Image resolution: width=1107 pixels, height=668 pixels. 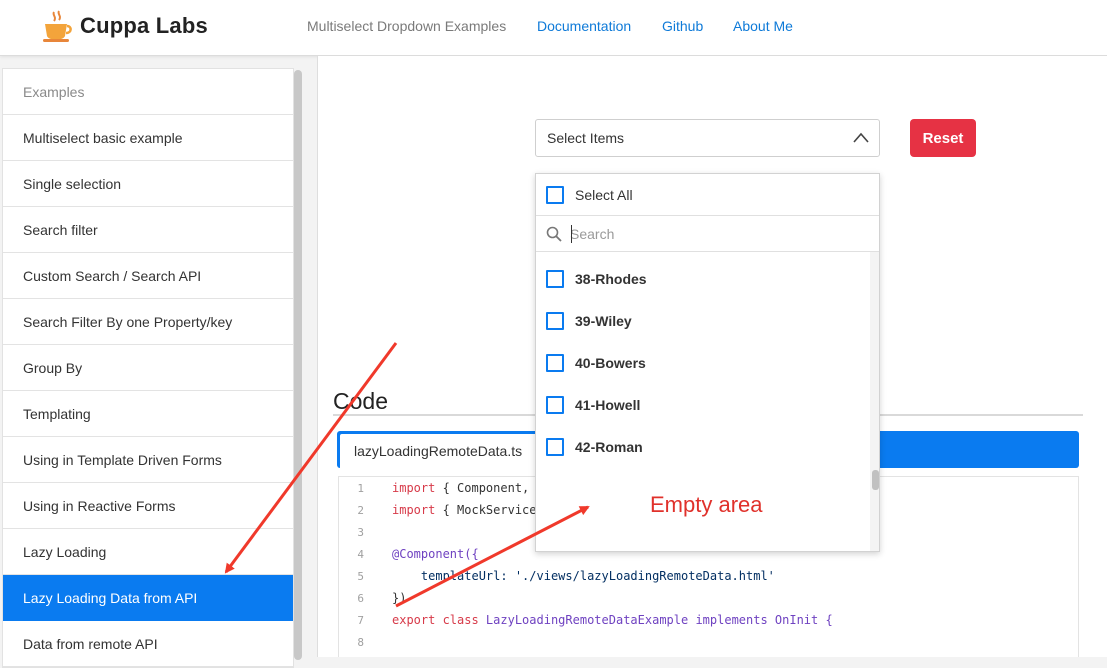 I want to click on nav-title: Multiselect Dropdown Examples, so click(x=406, y=26).